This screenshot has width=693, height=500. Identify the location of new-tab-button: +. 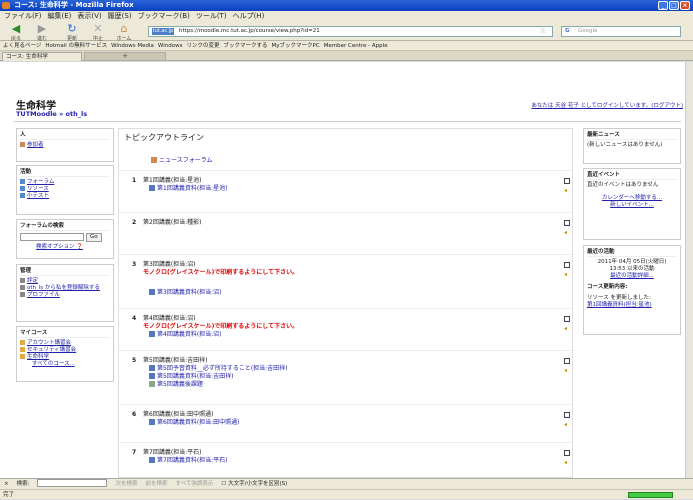
(125, 56).